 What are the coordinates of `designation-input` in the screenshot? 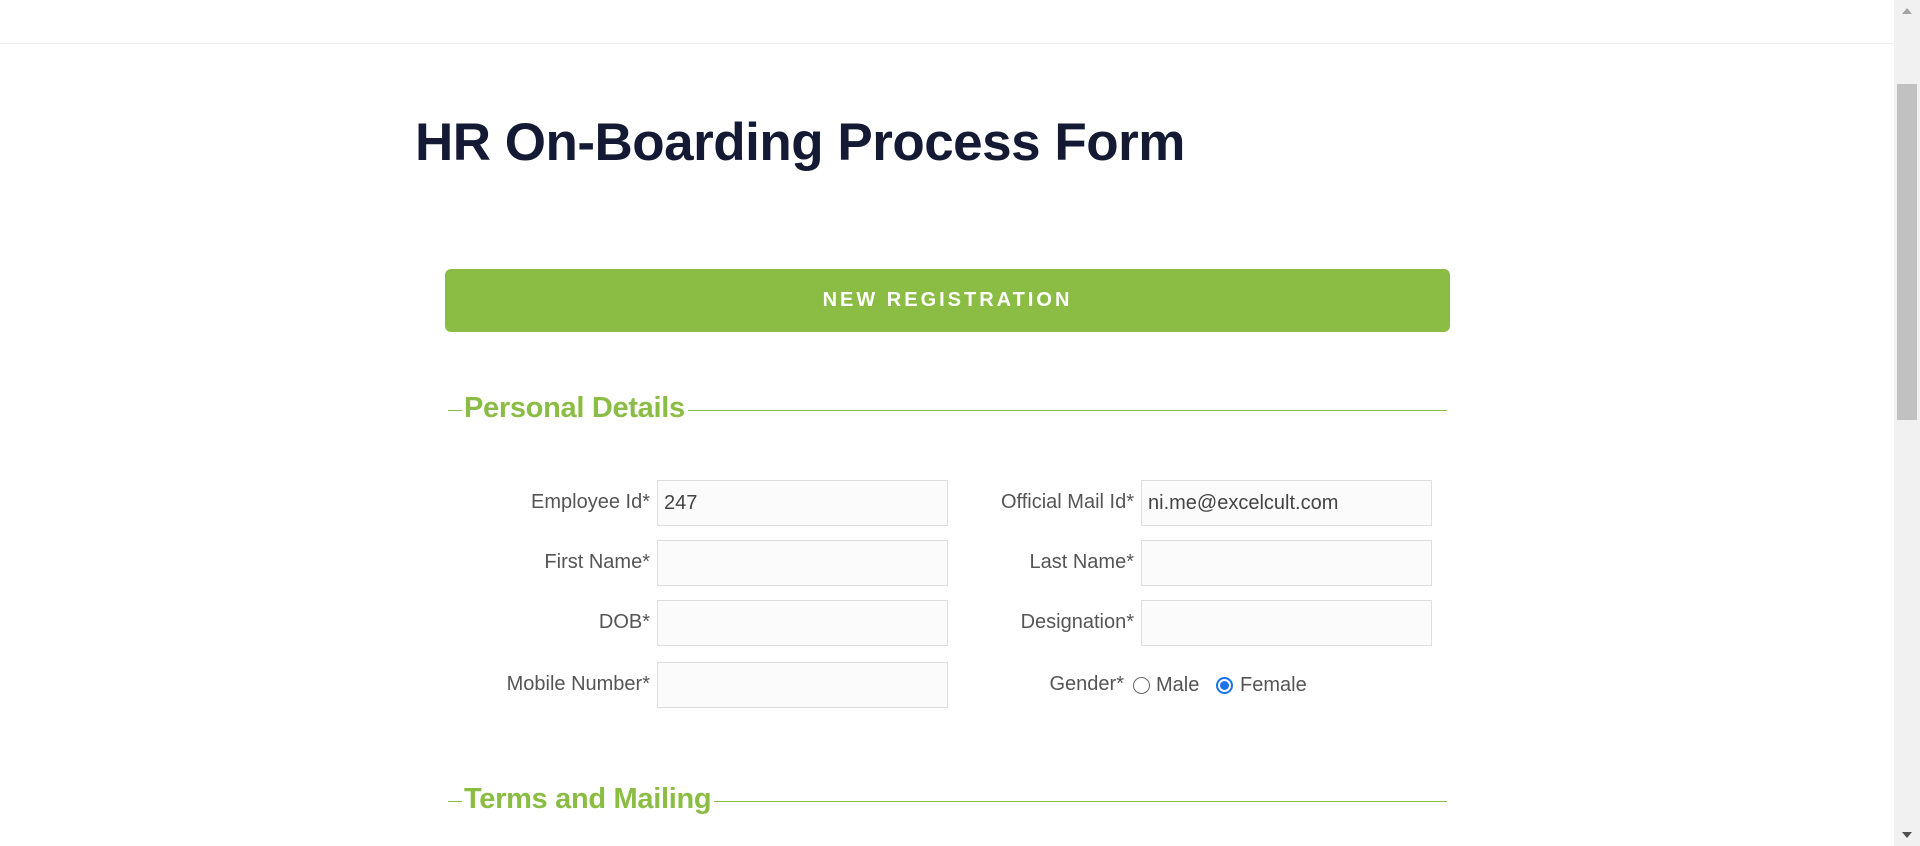 It's located at (1286, 623).